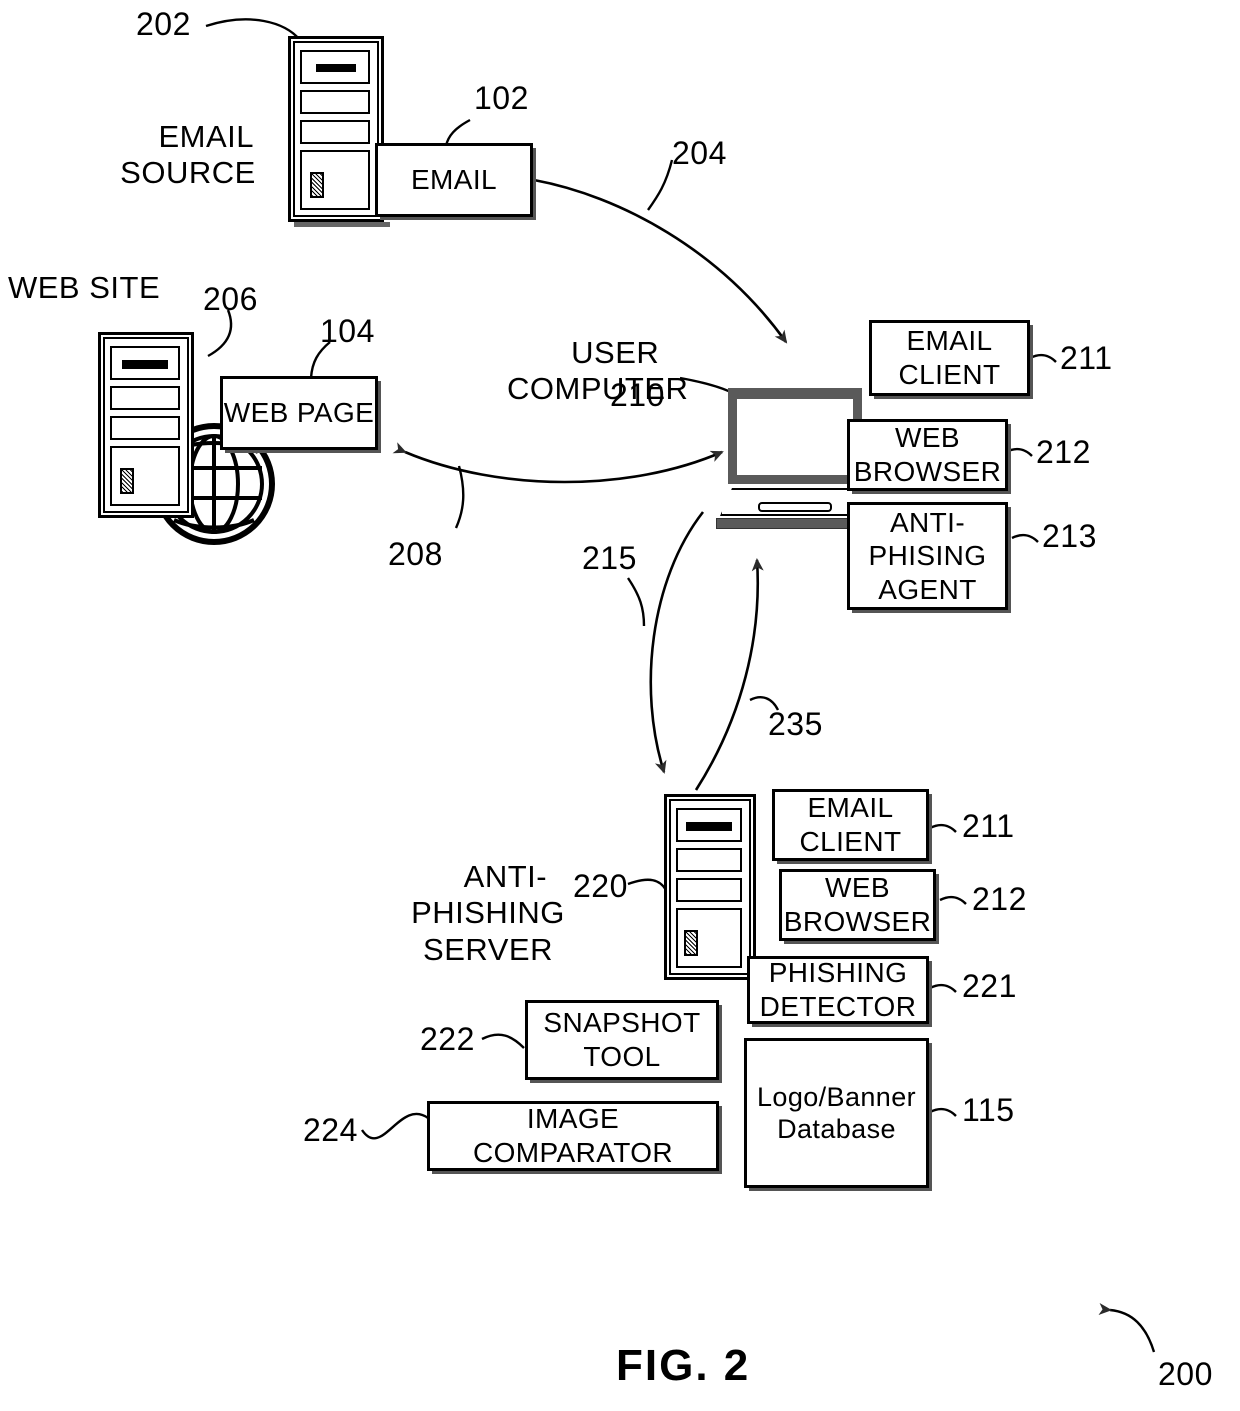 Image resolution: width=1240 pixels, height=1411 pixels. What do you see at coordinates (795, 507) in the screenshot?
I see `laptop-trackpad` at bounding box center [795, 507].